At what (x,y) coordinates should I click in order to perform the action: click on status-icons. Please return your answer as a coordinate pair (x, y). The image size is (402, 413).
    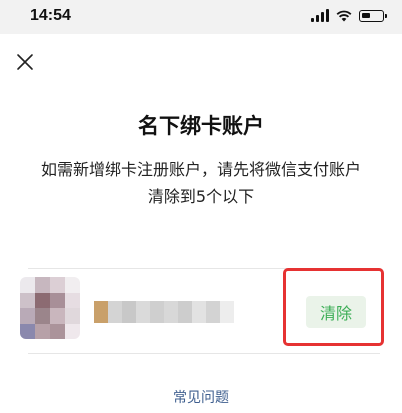
    Looking at the image, I should click on (349, 15).